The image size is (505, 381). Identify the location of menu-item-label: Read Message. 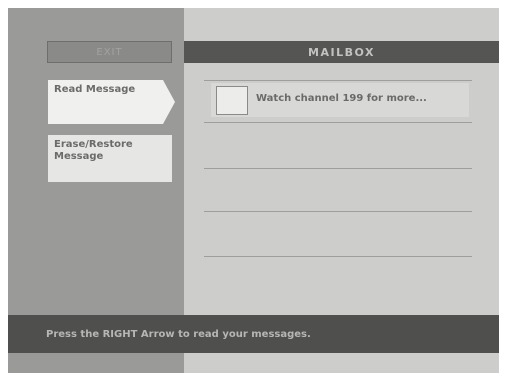
(95, 89).